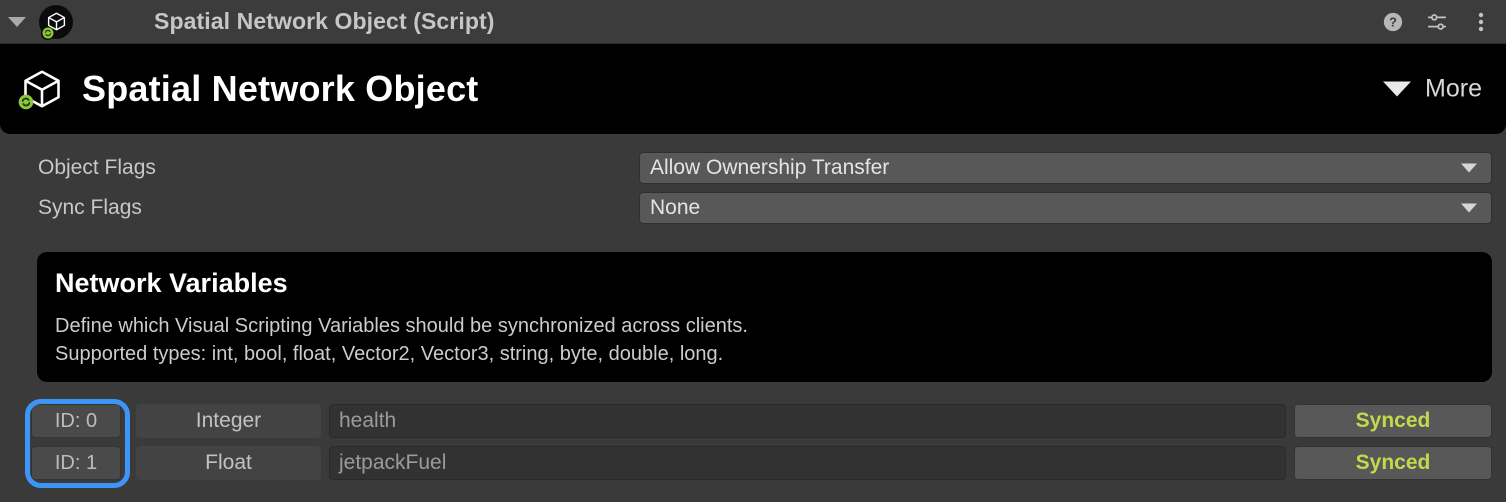  What do you see at coordinates (753, 497) in the screenshot?
I see `bottom-strip` at bounding box center [753, 497].